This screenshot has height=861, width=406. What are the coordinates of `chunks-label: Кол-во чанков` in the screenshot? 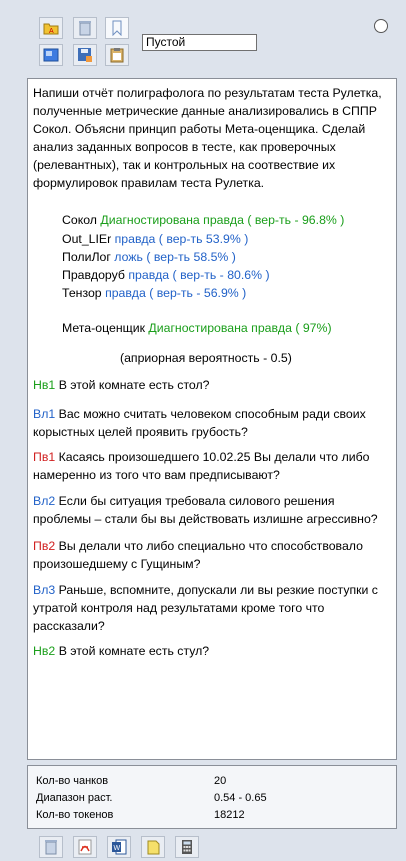 It's located at (72, 781).